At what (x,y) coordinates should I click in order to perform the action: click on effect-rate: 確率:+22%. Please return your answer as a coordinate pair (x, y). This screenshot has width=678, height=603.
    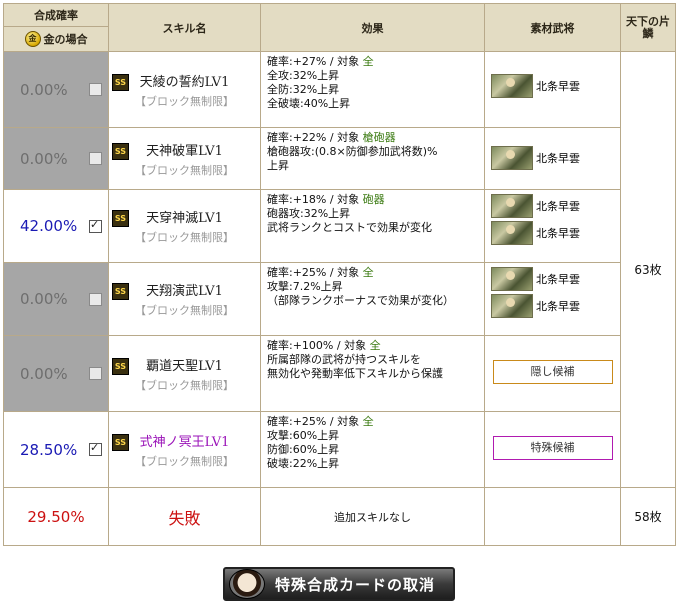
    Looking at the image, I should click on (297, 137).